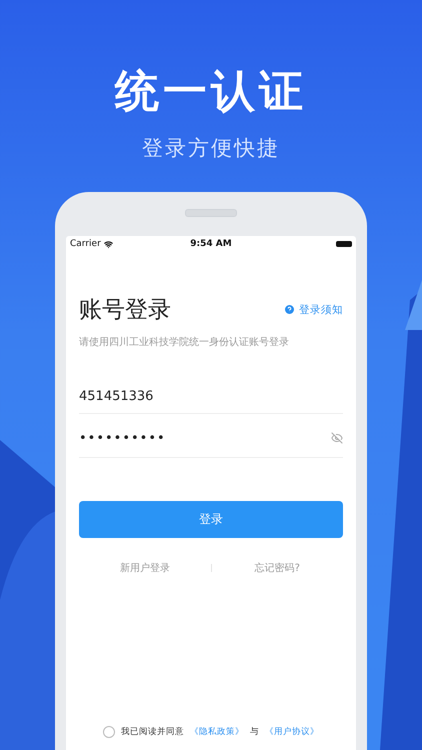  What do you see at coordinates (85, 244) in the screenshot?
I see `carrier-label: Carrier` at bounding box center [85, 244].